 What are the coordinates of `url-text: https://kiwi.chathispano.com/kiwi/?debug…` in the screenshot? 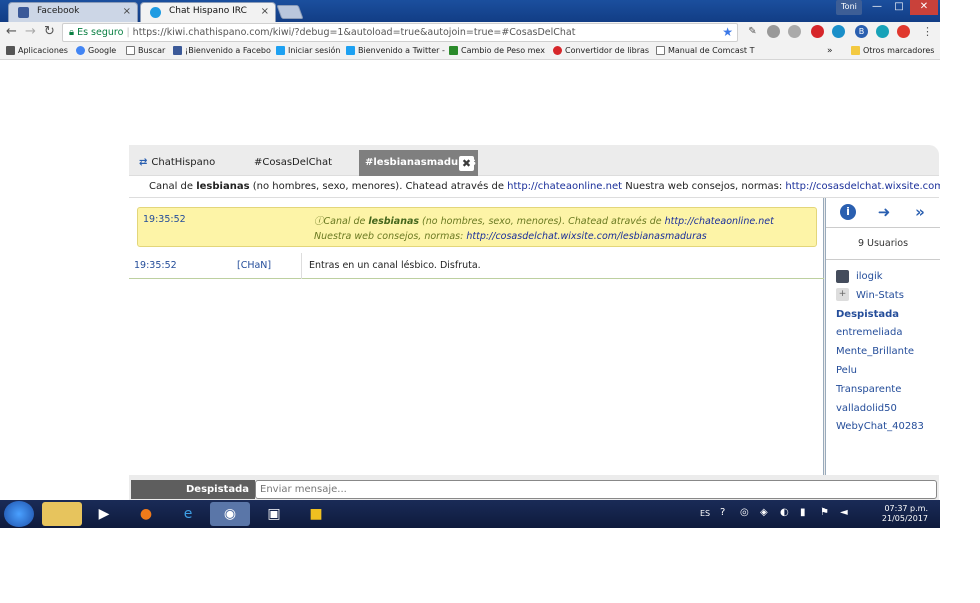 It's located at (354, 32).